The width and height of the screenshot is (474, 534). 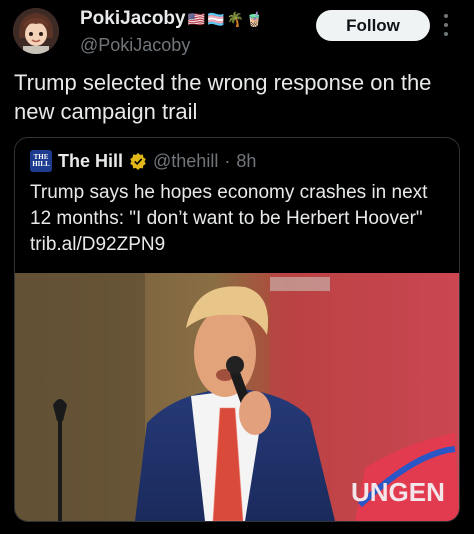 What do you see at coordinates (185, 161) in the screenshot?
I see `quoted-author-handle: @thehill` at bounding box center [185, 161].